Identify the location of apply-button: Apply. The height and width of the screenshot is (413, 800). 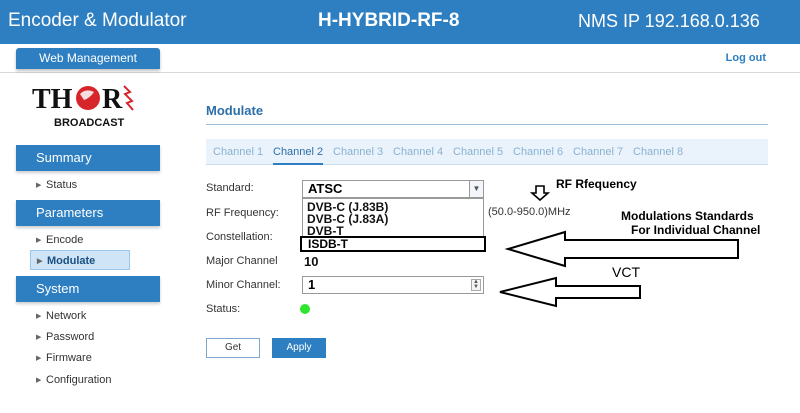
(299, 348).